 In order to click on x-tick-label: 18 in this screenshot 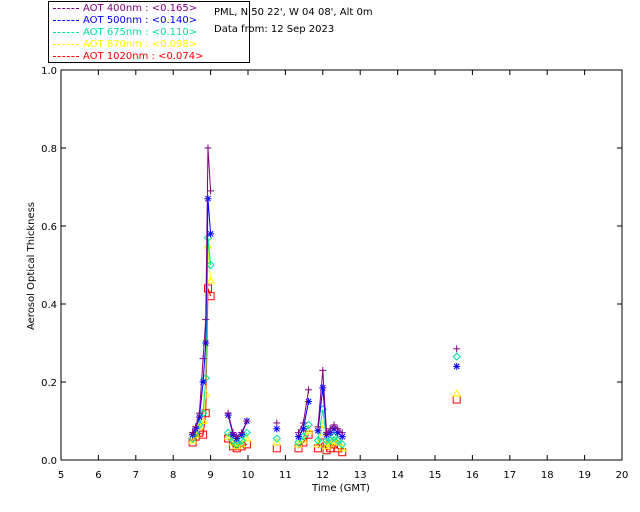, I will do `click(547, 475)`.